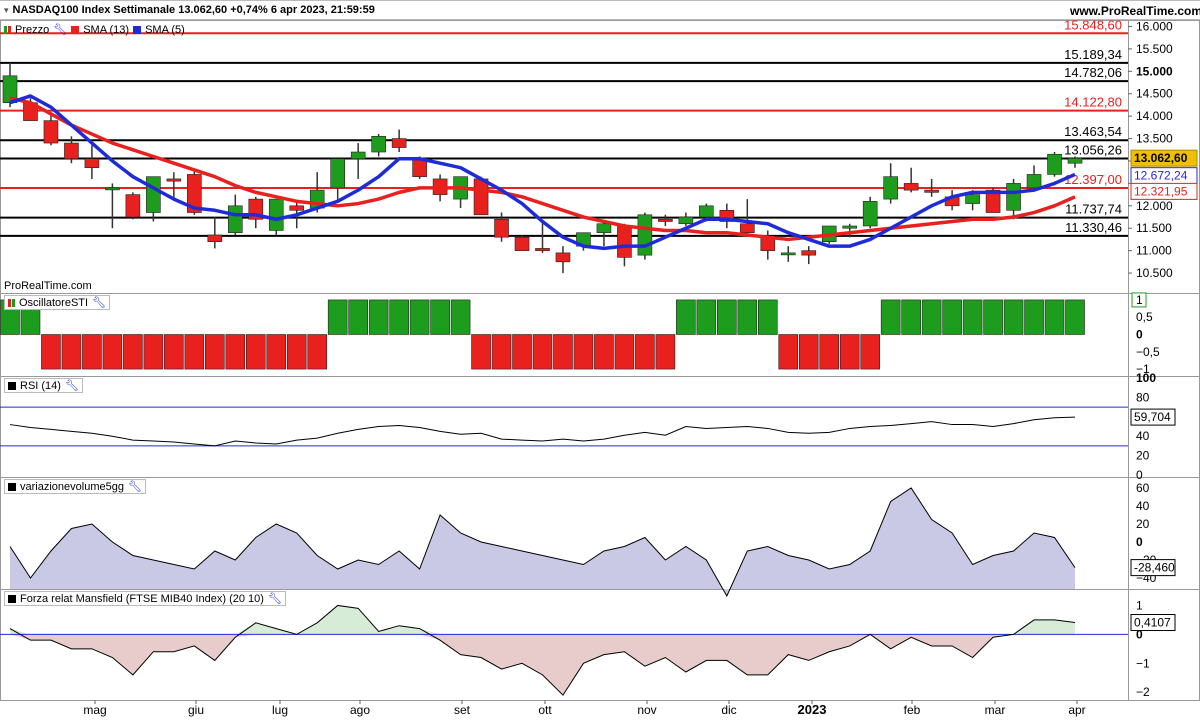  I want to click on price-badge-label-2: 12.321,95, so click(1161, 191).